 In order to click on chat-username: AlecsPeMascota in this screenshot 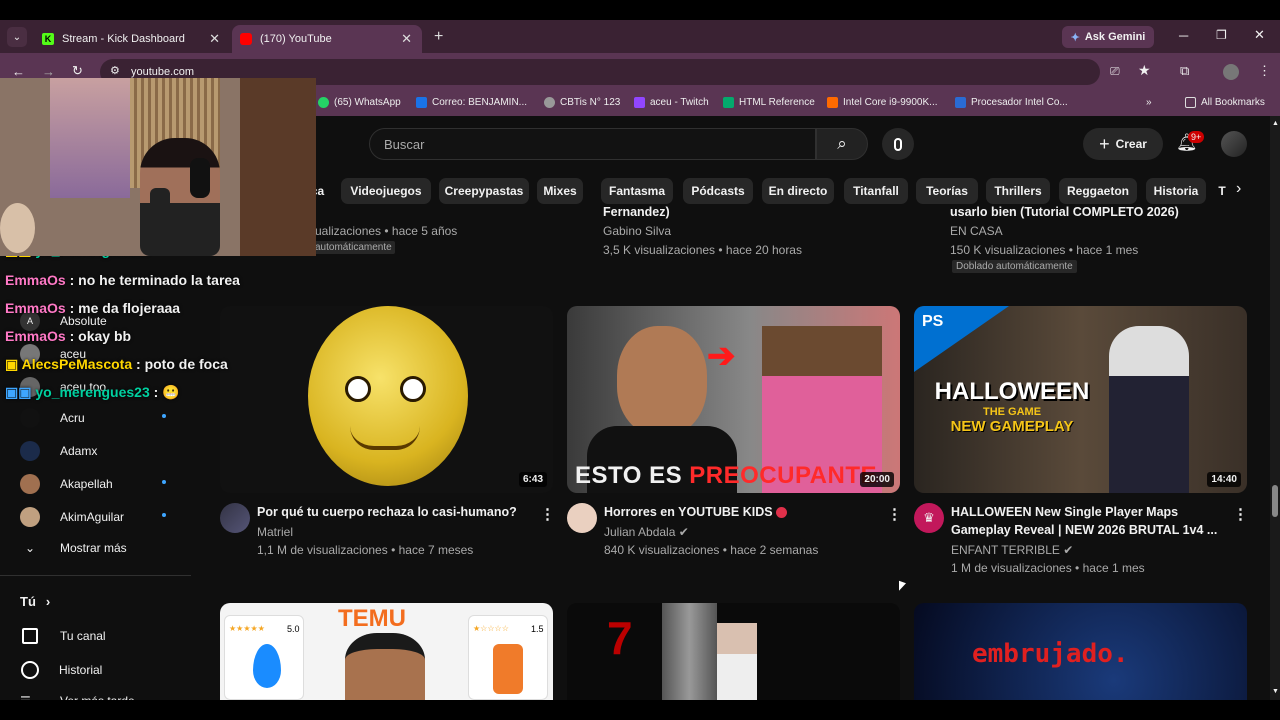, I will do `click(77, 364)`.